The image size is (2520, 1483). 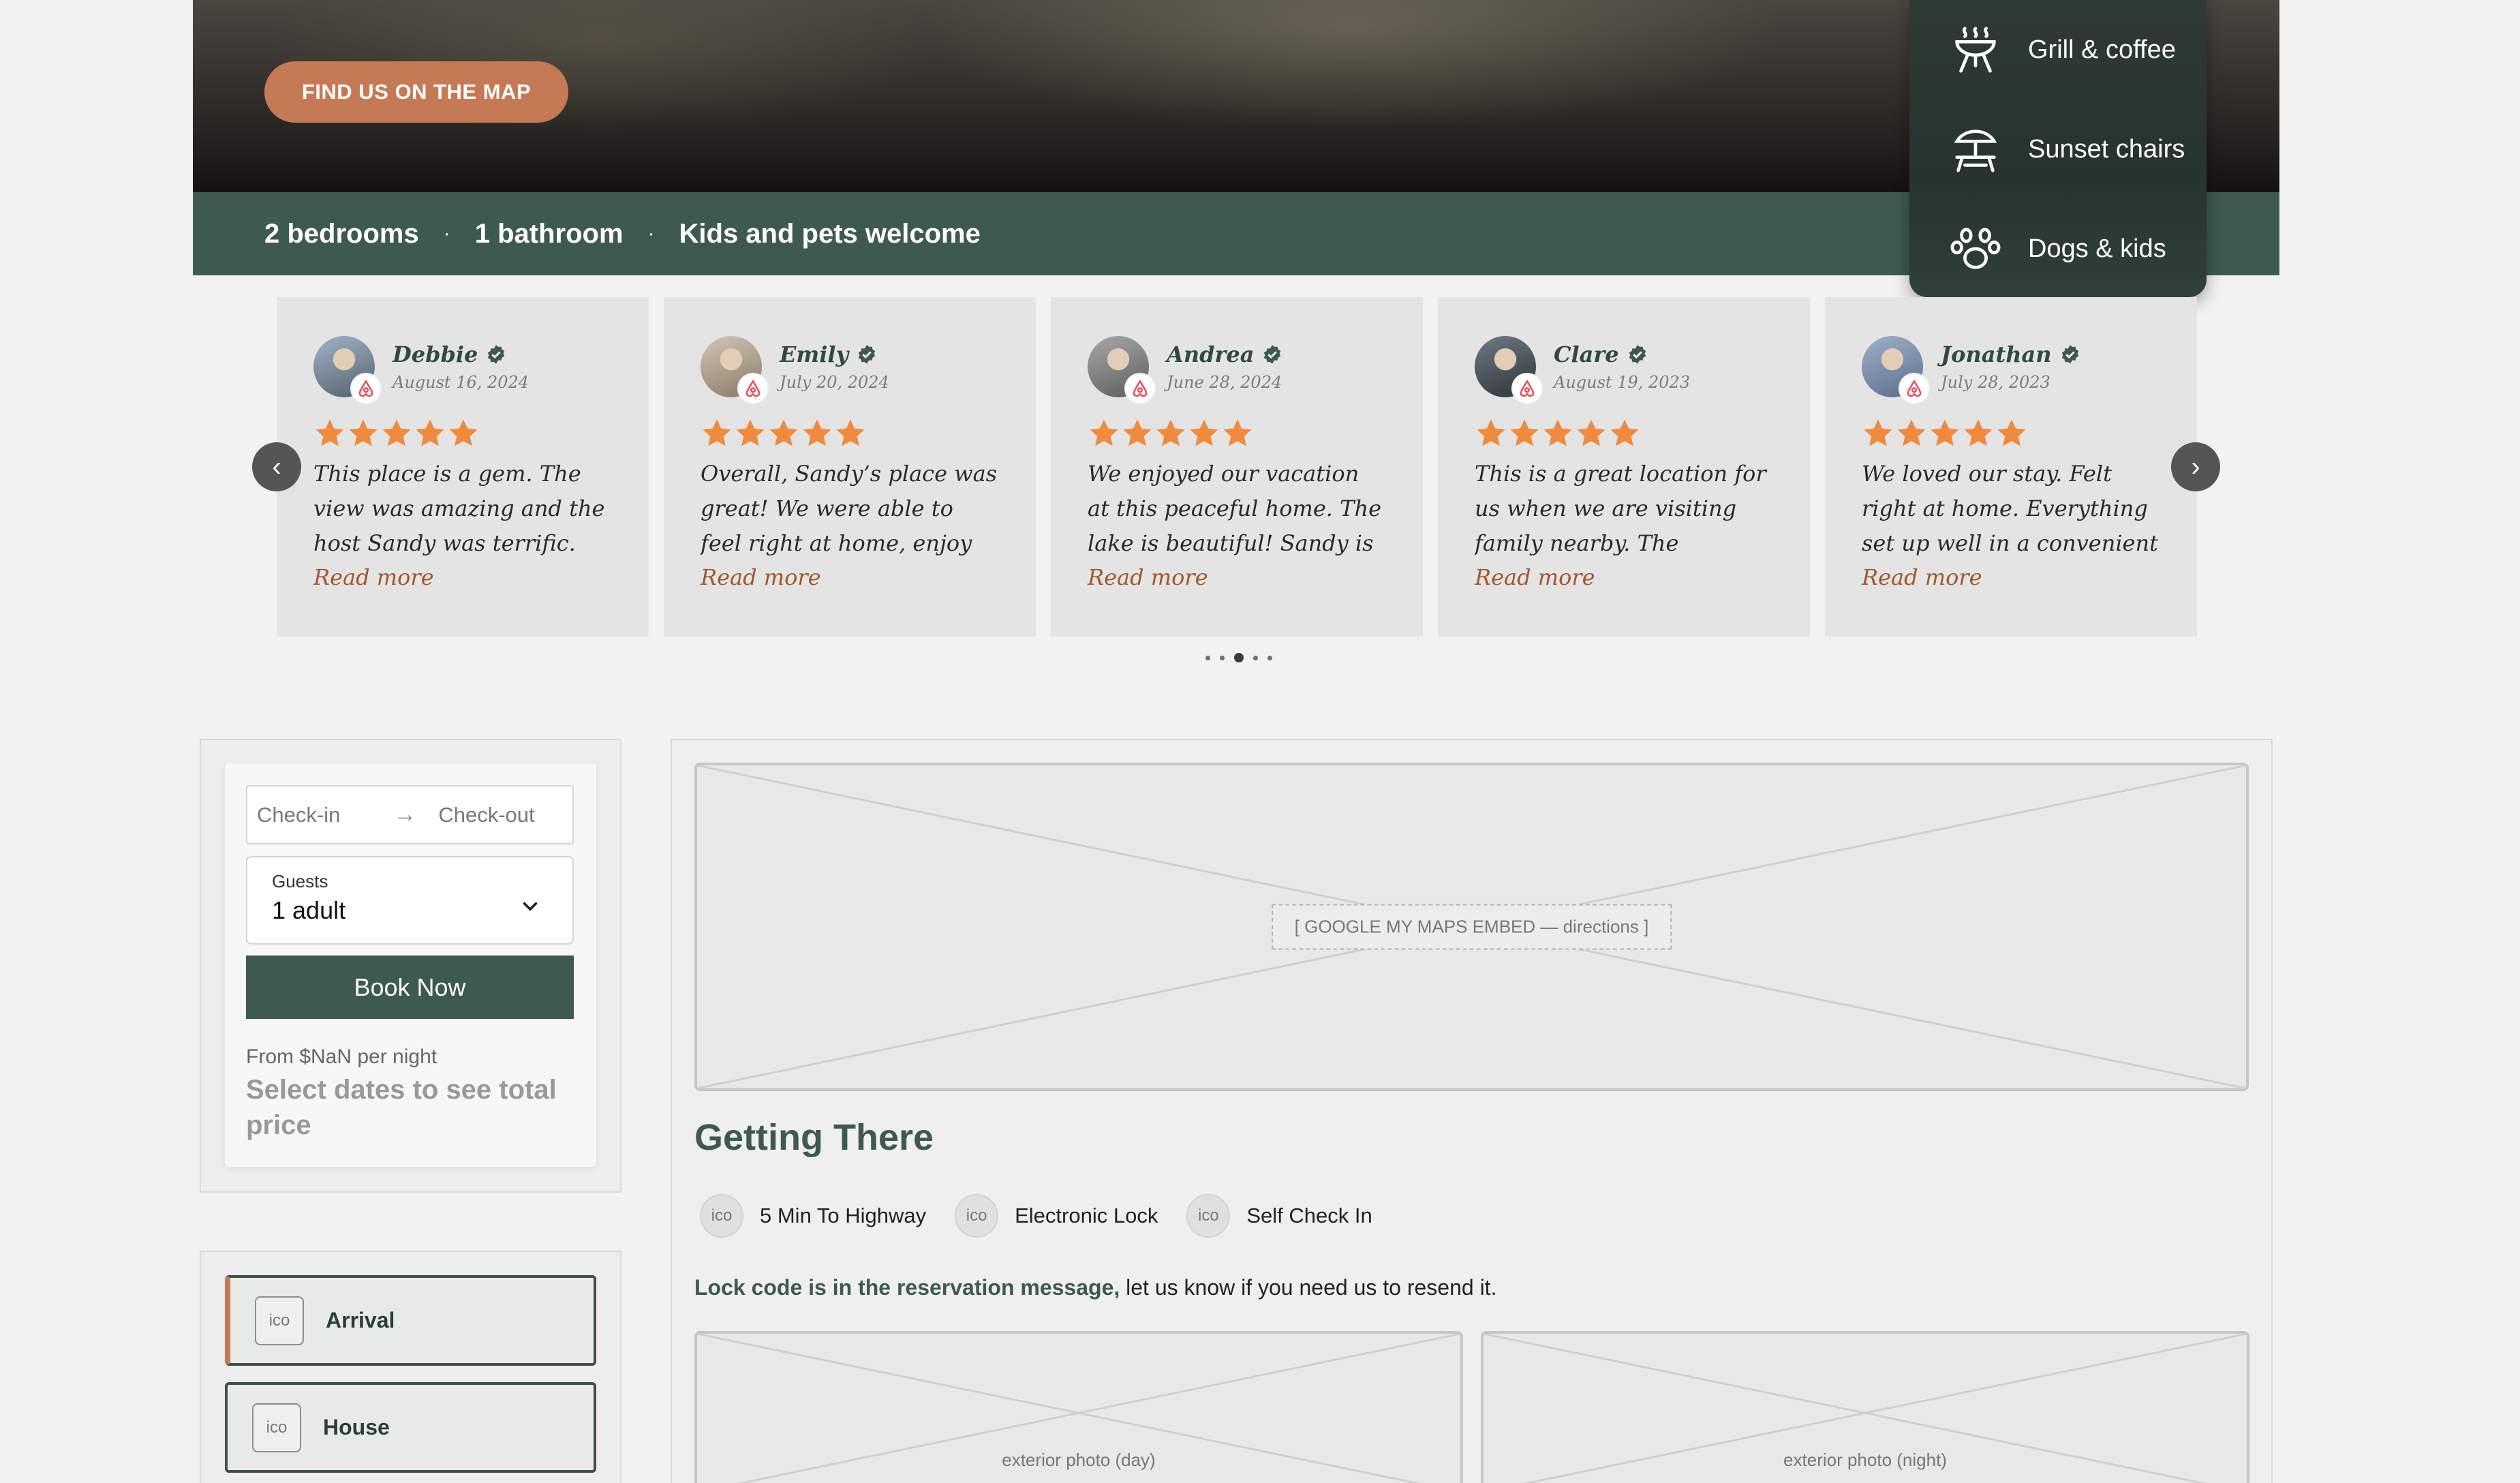 What do you see at coordinates (410, 1320) in the screenshot?
I see `sidebar-item-arrival: ico Arrival` at bounding box center [410, 1320].